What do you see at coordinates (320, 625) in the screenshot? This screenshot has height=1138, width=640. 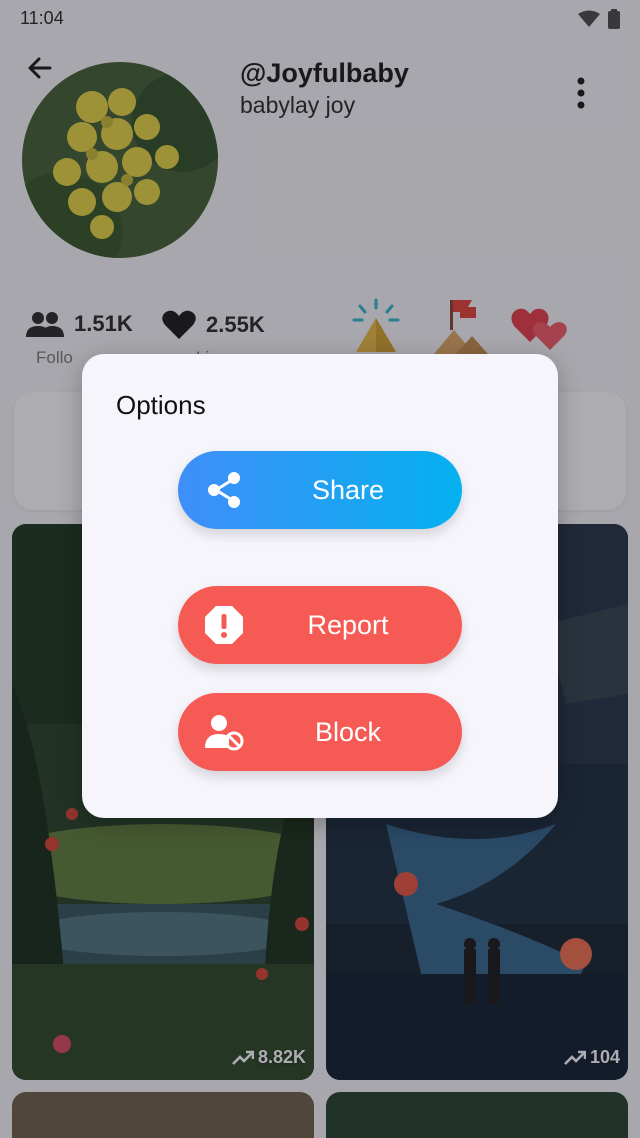 I see `report-button: Report` at bounding box center [320, 625].